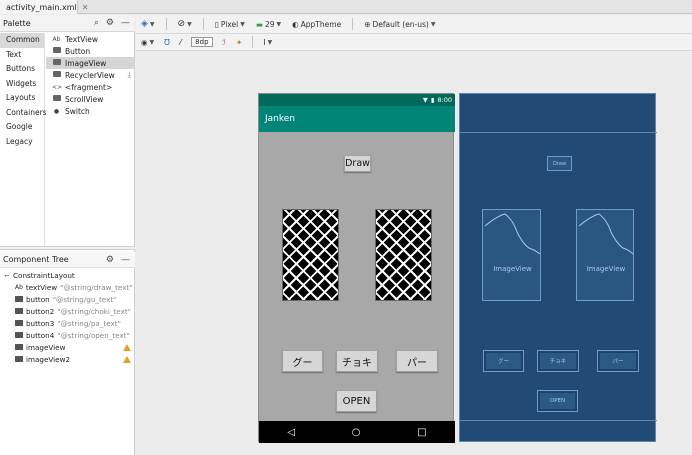 This screenshot has height=455, width=692. I want to click on download-icon: ⤓, so click(131, 75).